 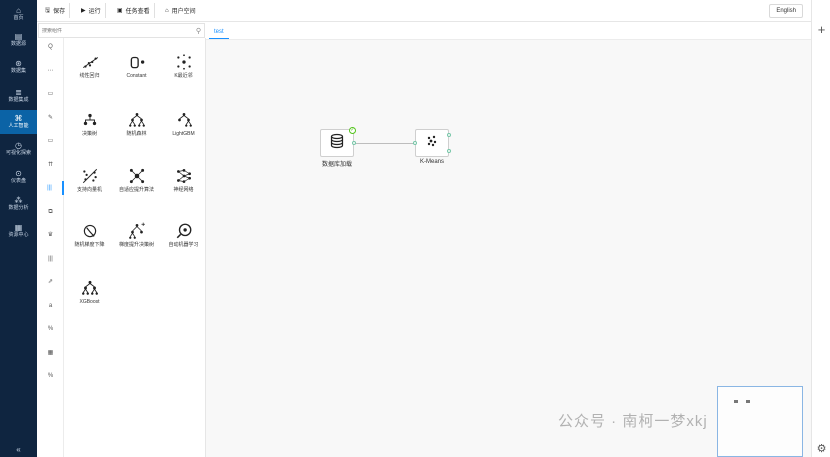 I want to click on nav-item-8: ▦ 资源中心, so click(x=18, y=231).